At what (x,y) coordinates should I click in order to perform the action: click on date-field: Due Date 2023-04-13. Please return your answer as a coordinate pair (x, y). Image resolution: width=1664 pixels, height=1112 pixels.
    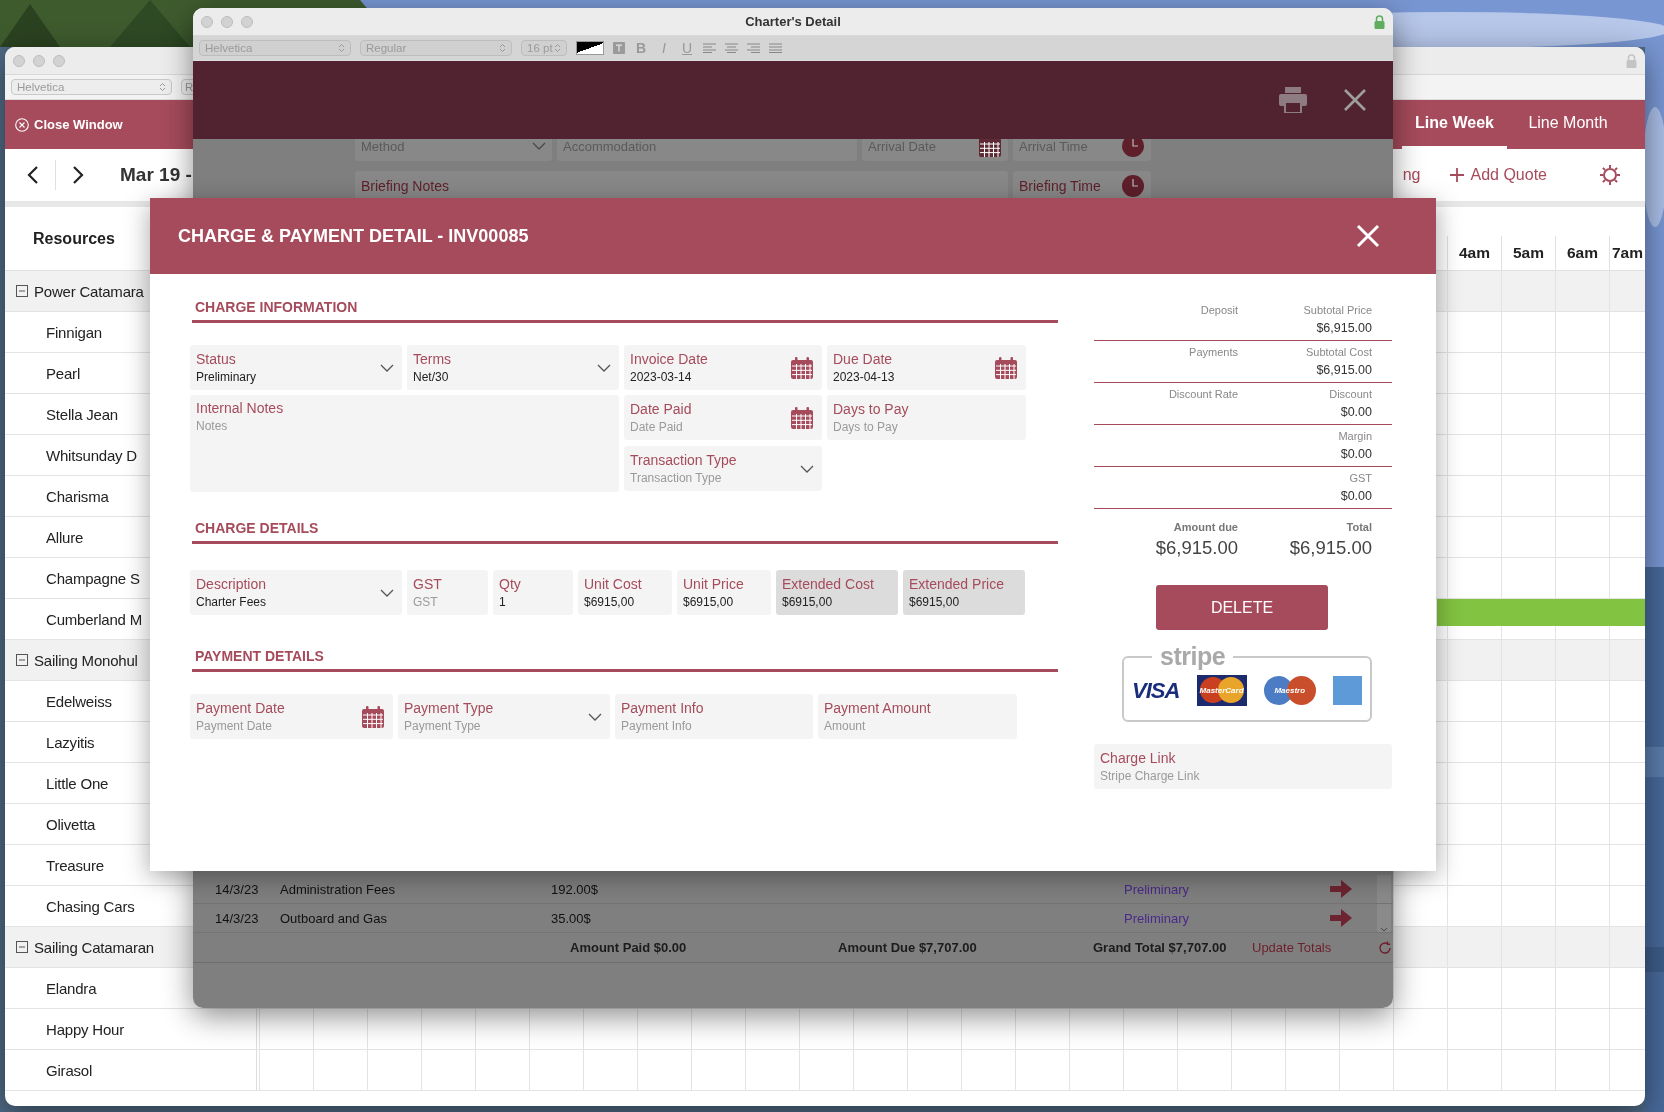
    Looking at the image, I should click on (926, 367).